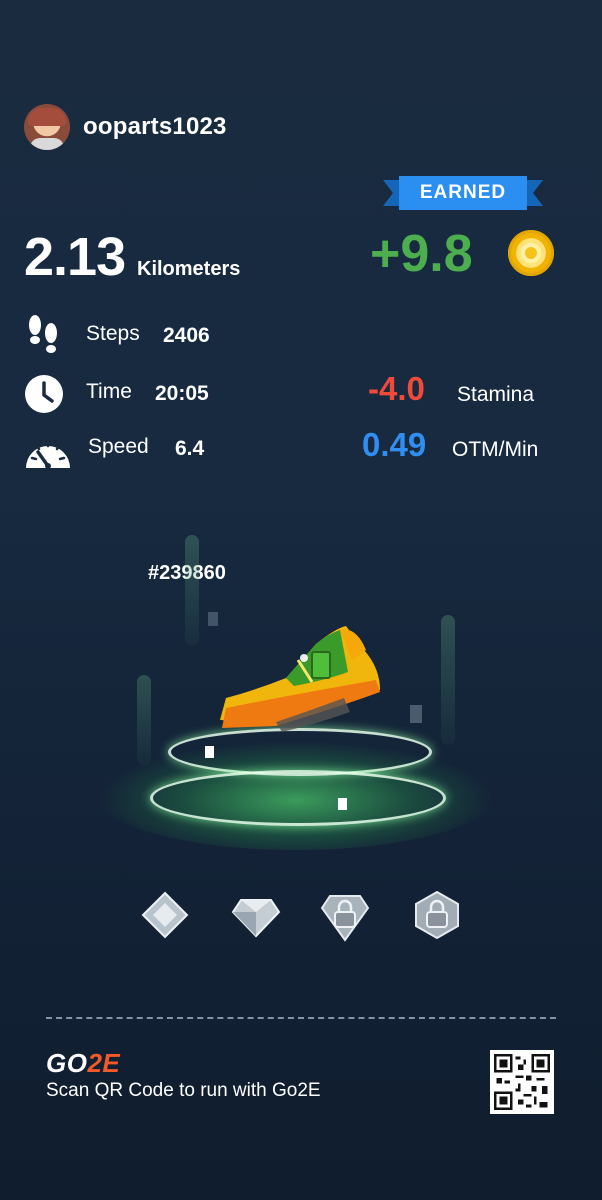 Image resolution: width=602 pixels, height=1200 pixels. What do you see at coordinates (421, 254) in the screenshot?
I see `earned-value: +9.8` at bounding box center [421, 254].